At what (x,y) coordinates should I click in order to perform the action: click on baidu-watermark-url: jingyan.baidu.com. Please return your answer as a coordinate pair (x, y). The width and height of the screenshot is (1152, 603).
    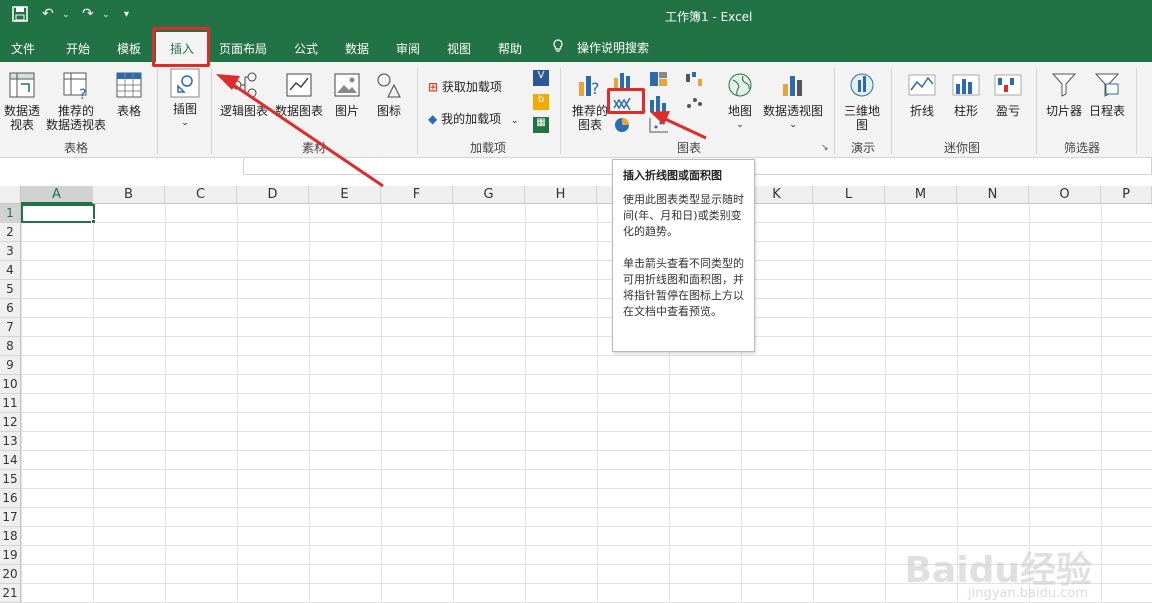
    Looking at the image, I should click on (1028, 593).